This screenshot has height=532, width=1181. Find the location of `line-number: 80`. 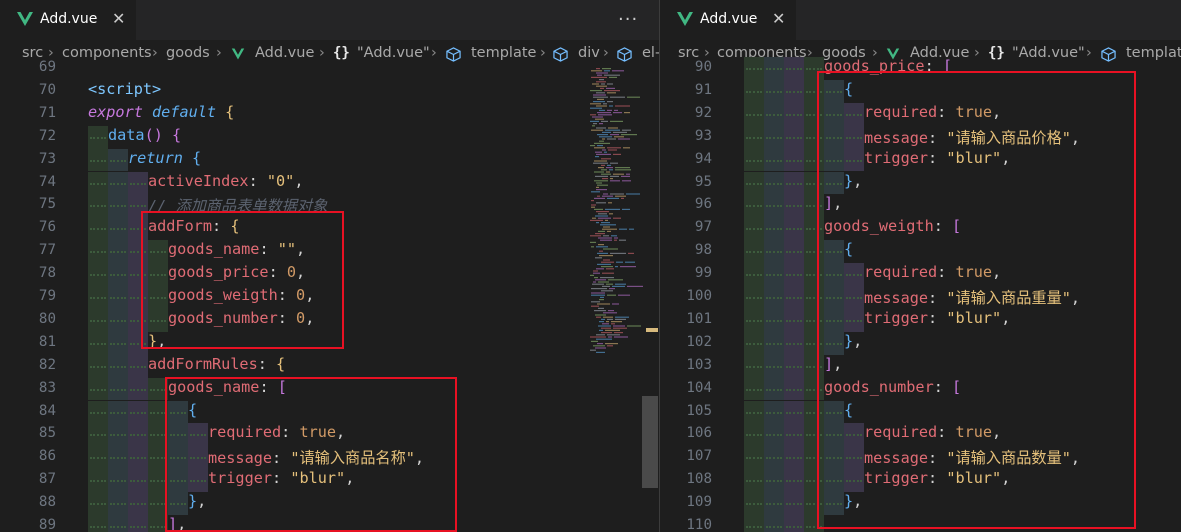

line-number: 80 is located at coordinates (47, 318).